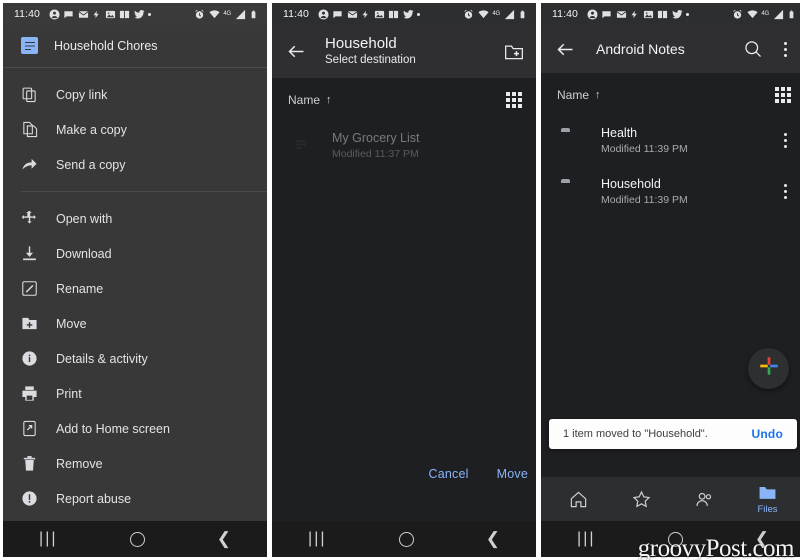  I want to click on report-abuse-icon, so click(29, 498).